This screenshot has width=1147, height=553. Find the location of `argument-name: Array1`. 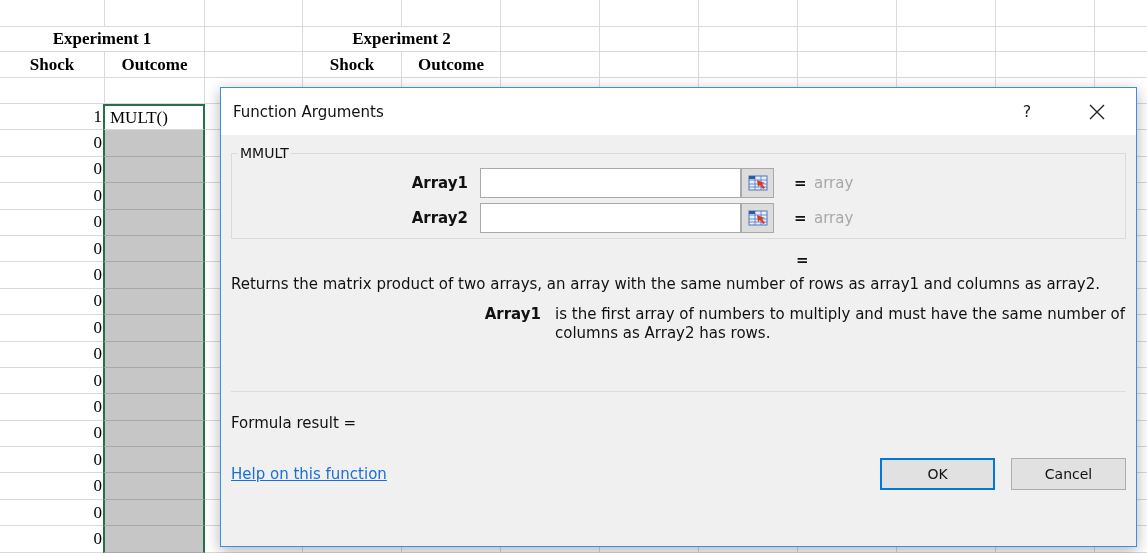

argument-name: Array1 is located at coordinates (512, 315).